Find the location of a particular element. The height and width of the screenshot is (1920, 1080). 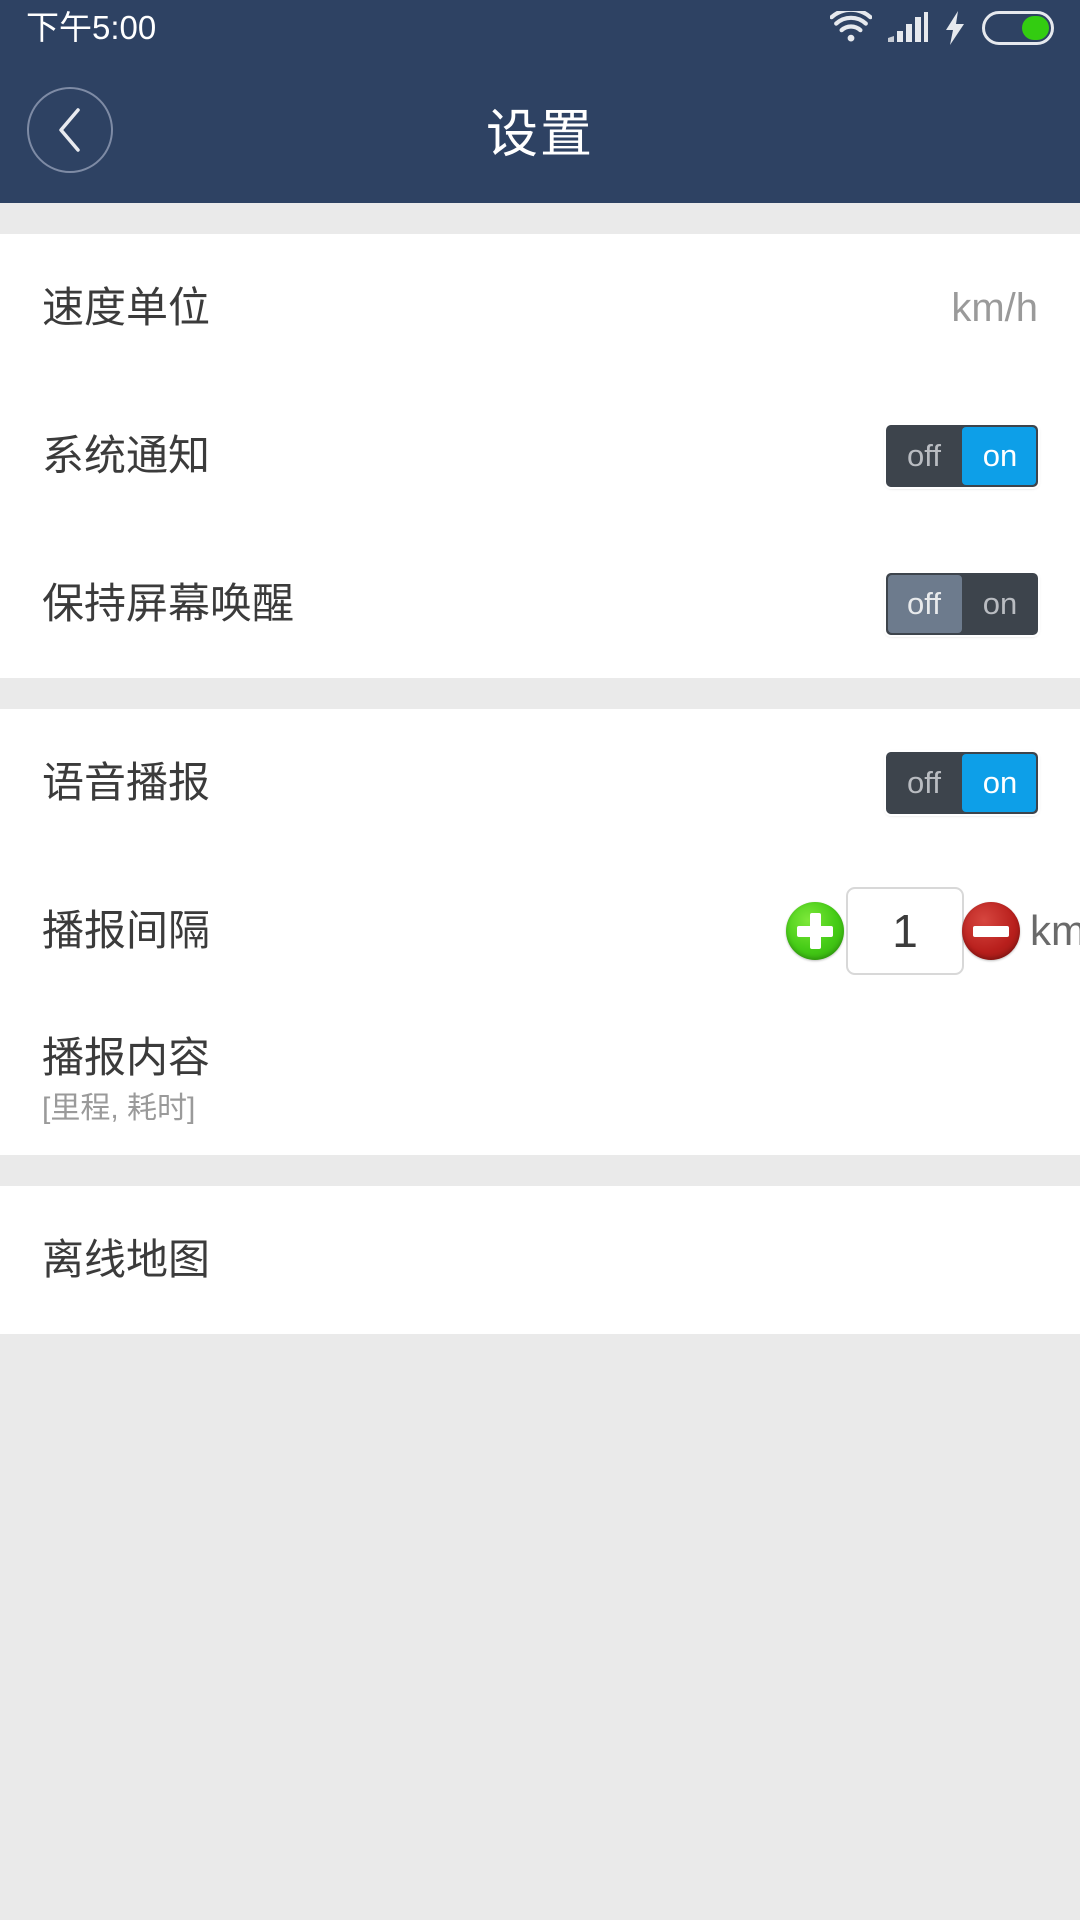

row-label: 离线地图 is located at coordinates (126, 1259).